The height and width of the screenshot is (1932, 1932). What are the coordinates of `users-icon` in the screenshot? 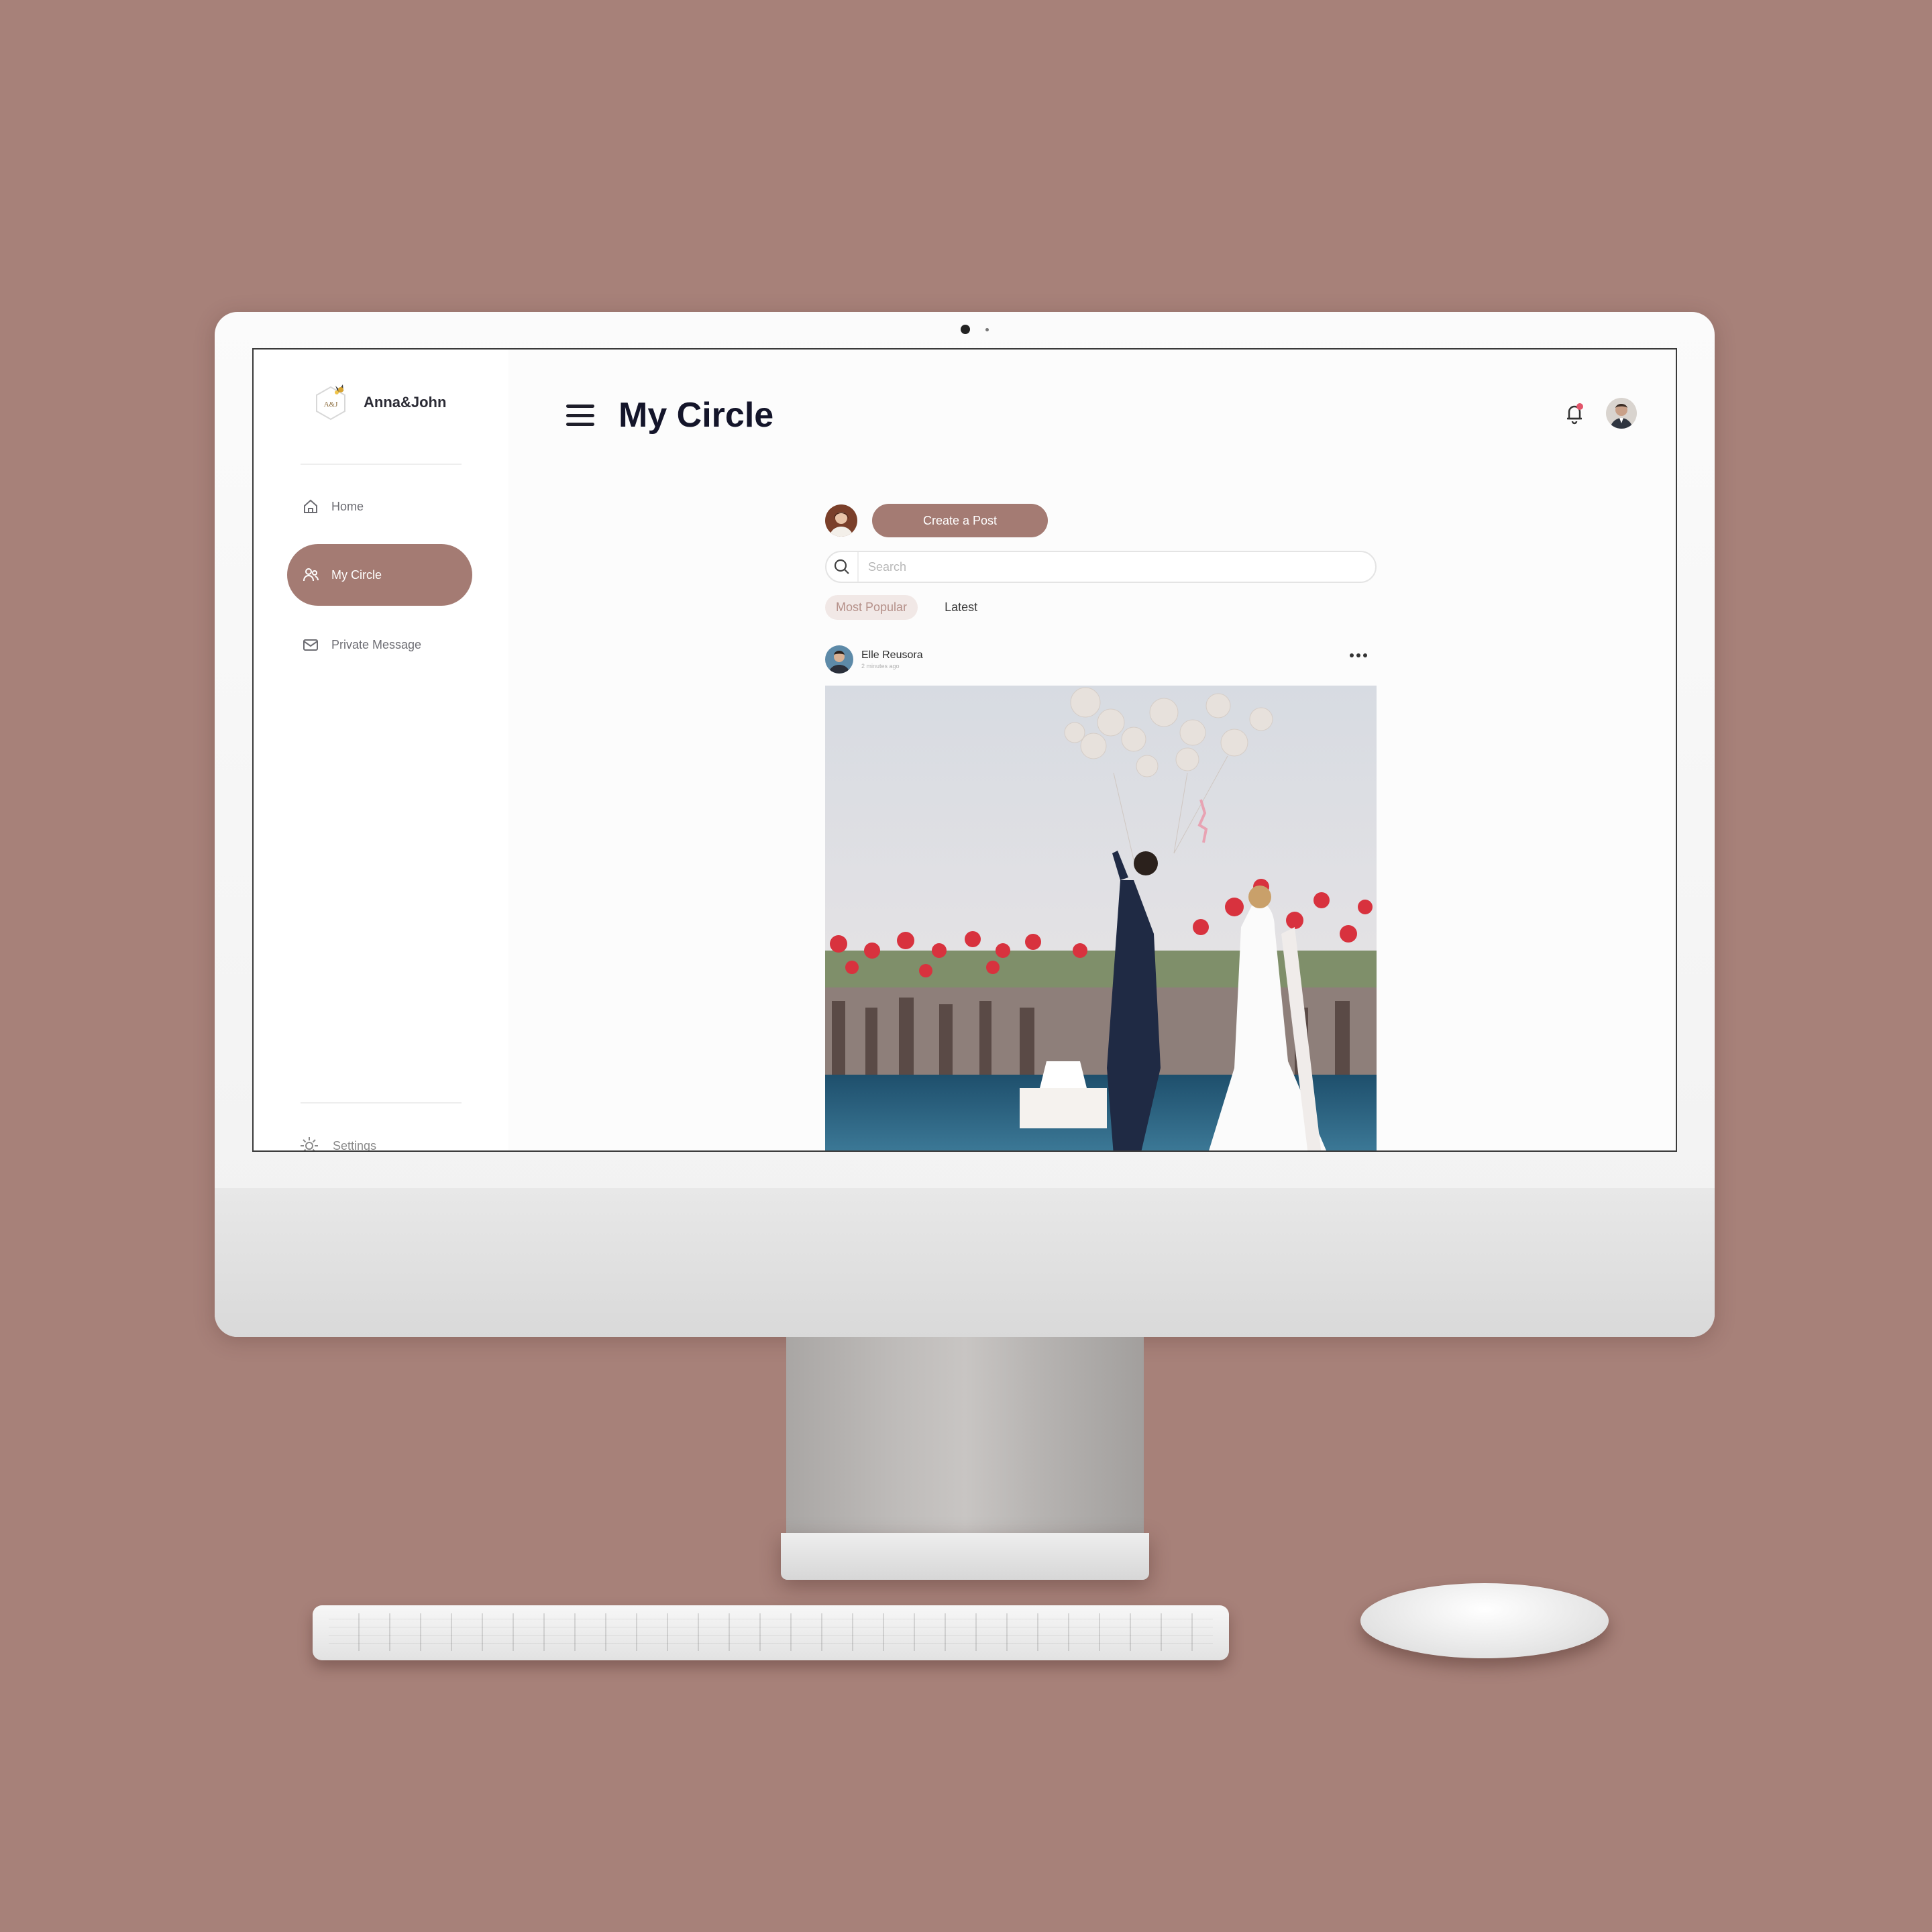 It's located at (311, 575).